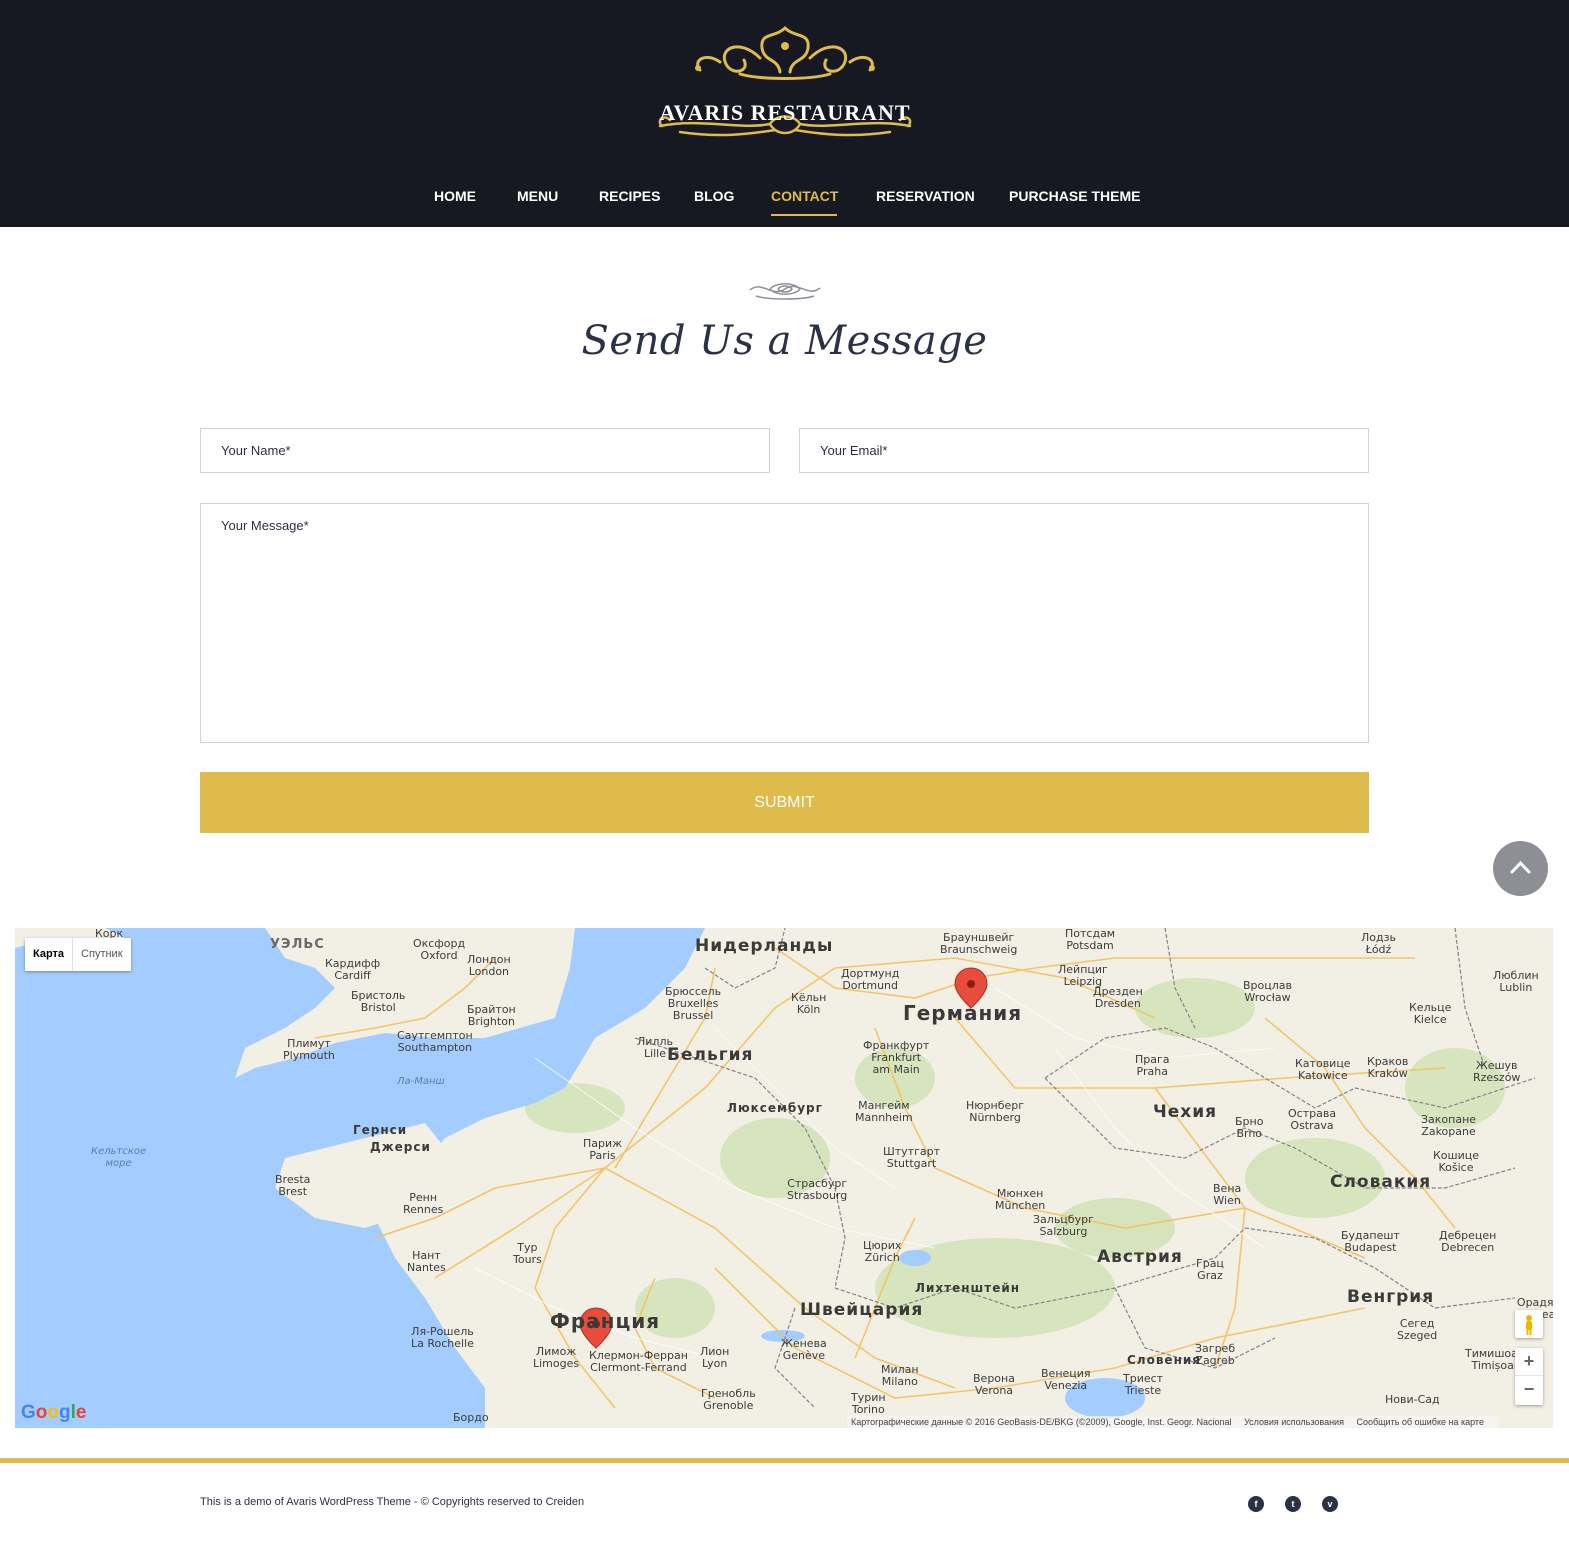 Image resolution: width=1569 pixels, height=1550 pixels. Describe the element at coordinates (809, 1003) in the screenshot. I see `map-city-label: Кёльн Köln` at that location.